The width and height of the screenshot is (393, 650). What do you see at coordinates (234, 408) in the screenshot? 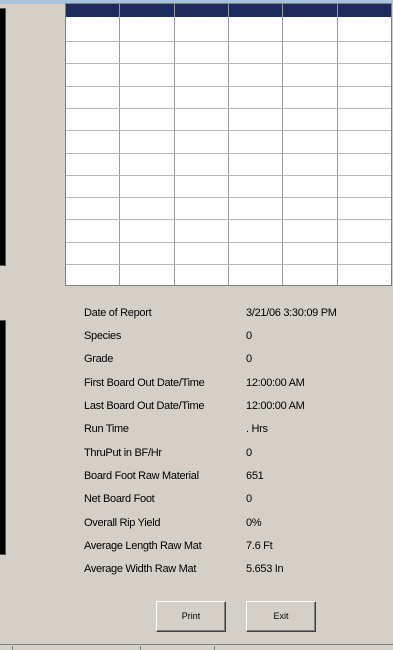
I see `report-row: Last Board Out Date/Time 12:00:00 AM` at bounding box center [234, 408].